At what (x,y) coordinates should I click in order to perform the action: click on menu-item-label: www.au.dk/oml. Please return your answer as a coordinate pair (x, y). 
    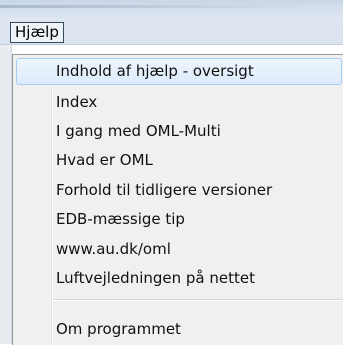
    Looking at the image, I should click on (113, 249).